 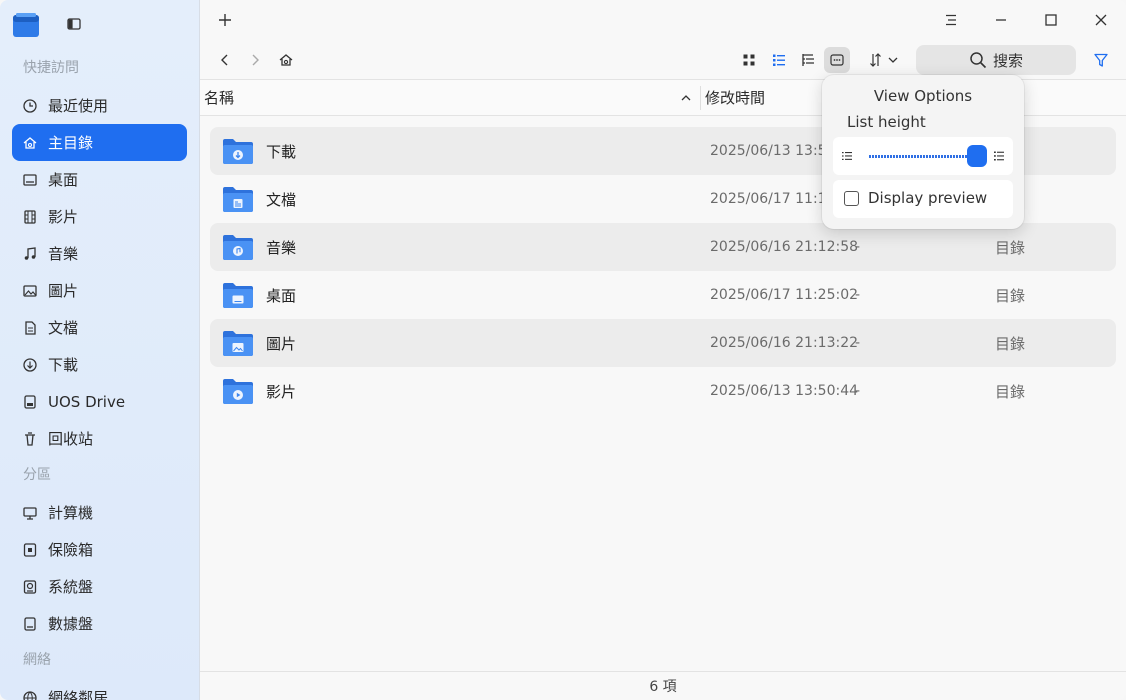 I want to click on main-menu-button, so click(x=951, y=20).